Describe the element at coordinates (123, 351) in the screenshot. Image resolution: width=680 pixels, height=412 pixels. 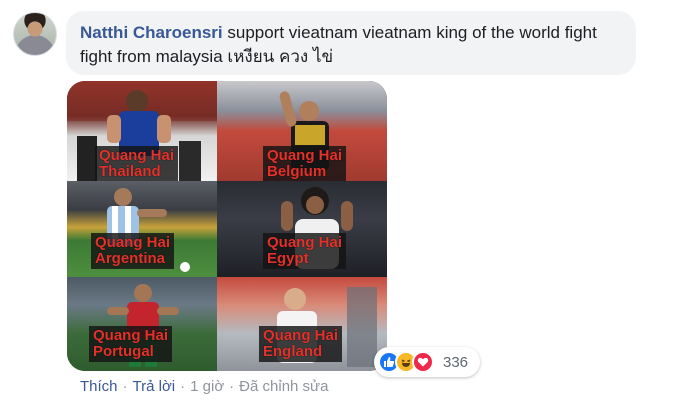
I see `tile-caption-line2: Portugal` at that location.